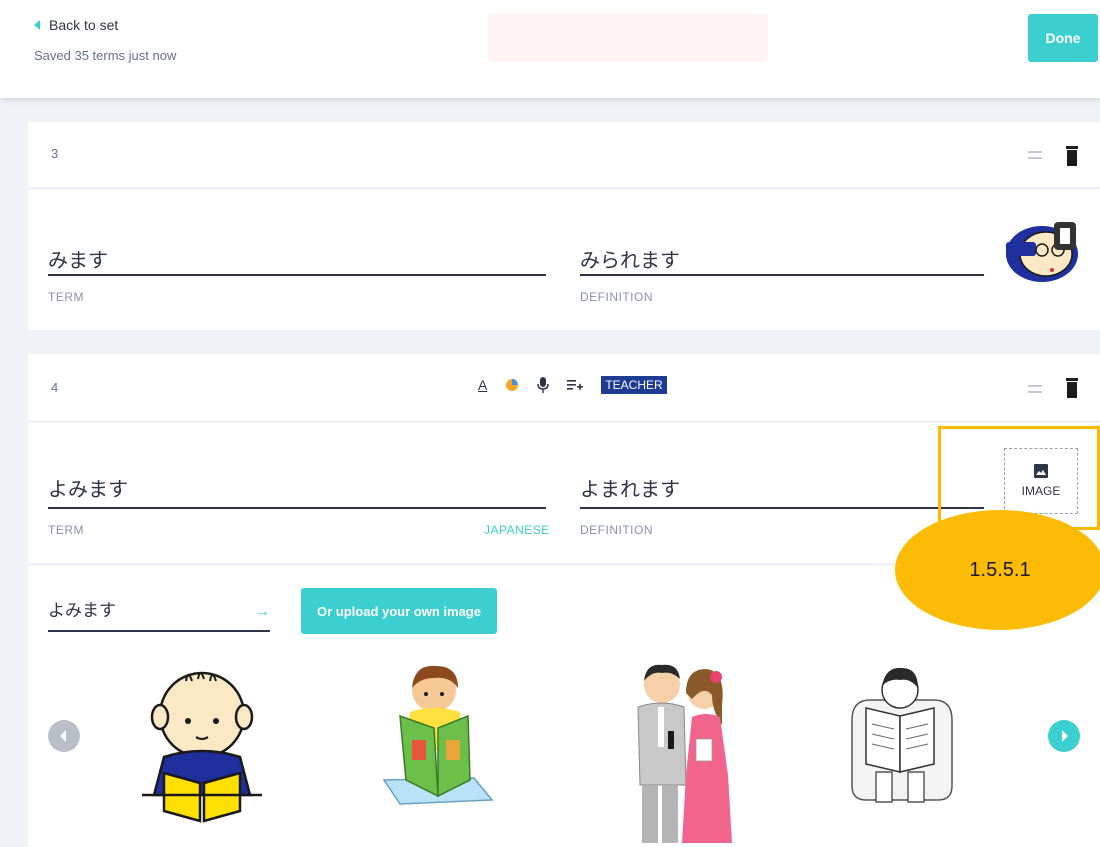 This screenshot has width=1100, height=847. Describe the element at coordinates (82, 608) in the screenshot. I see `image-search-input: よみます` at that location.